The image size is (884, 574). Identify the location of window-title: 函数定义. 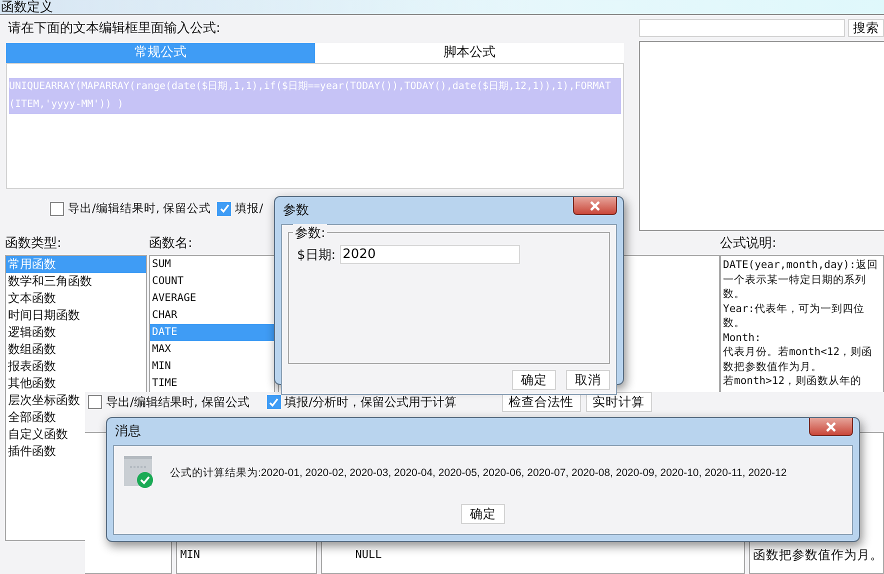
(26, 7).